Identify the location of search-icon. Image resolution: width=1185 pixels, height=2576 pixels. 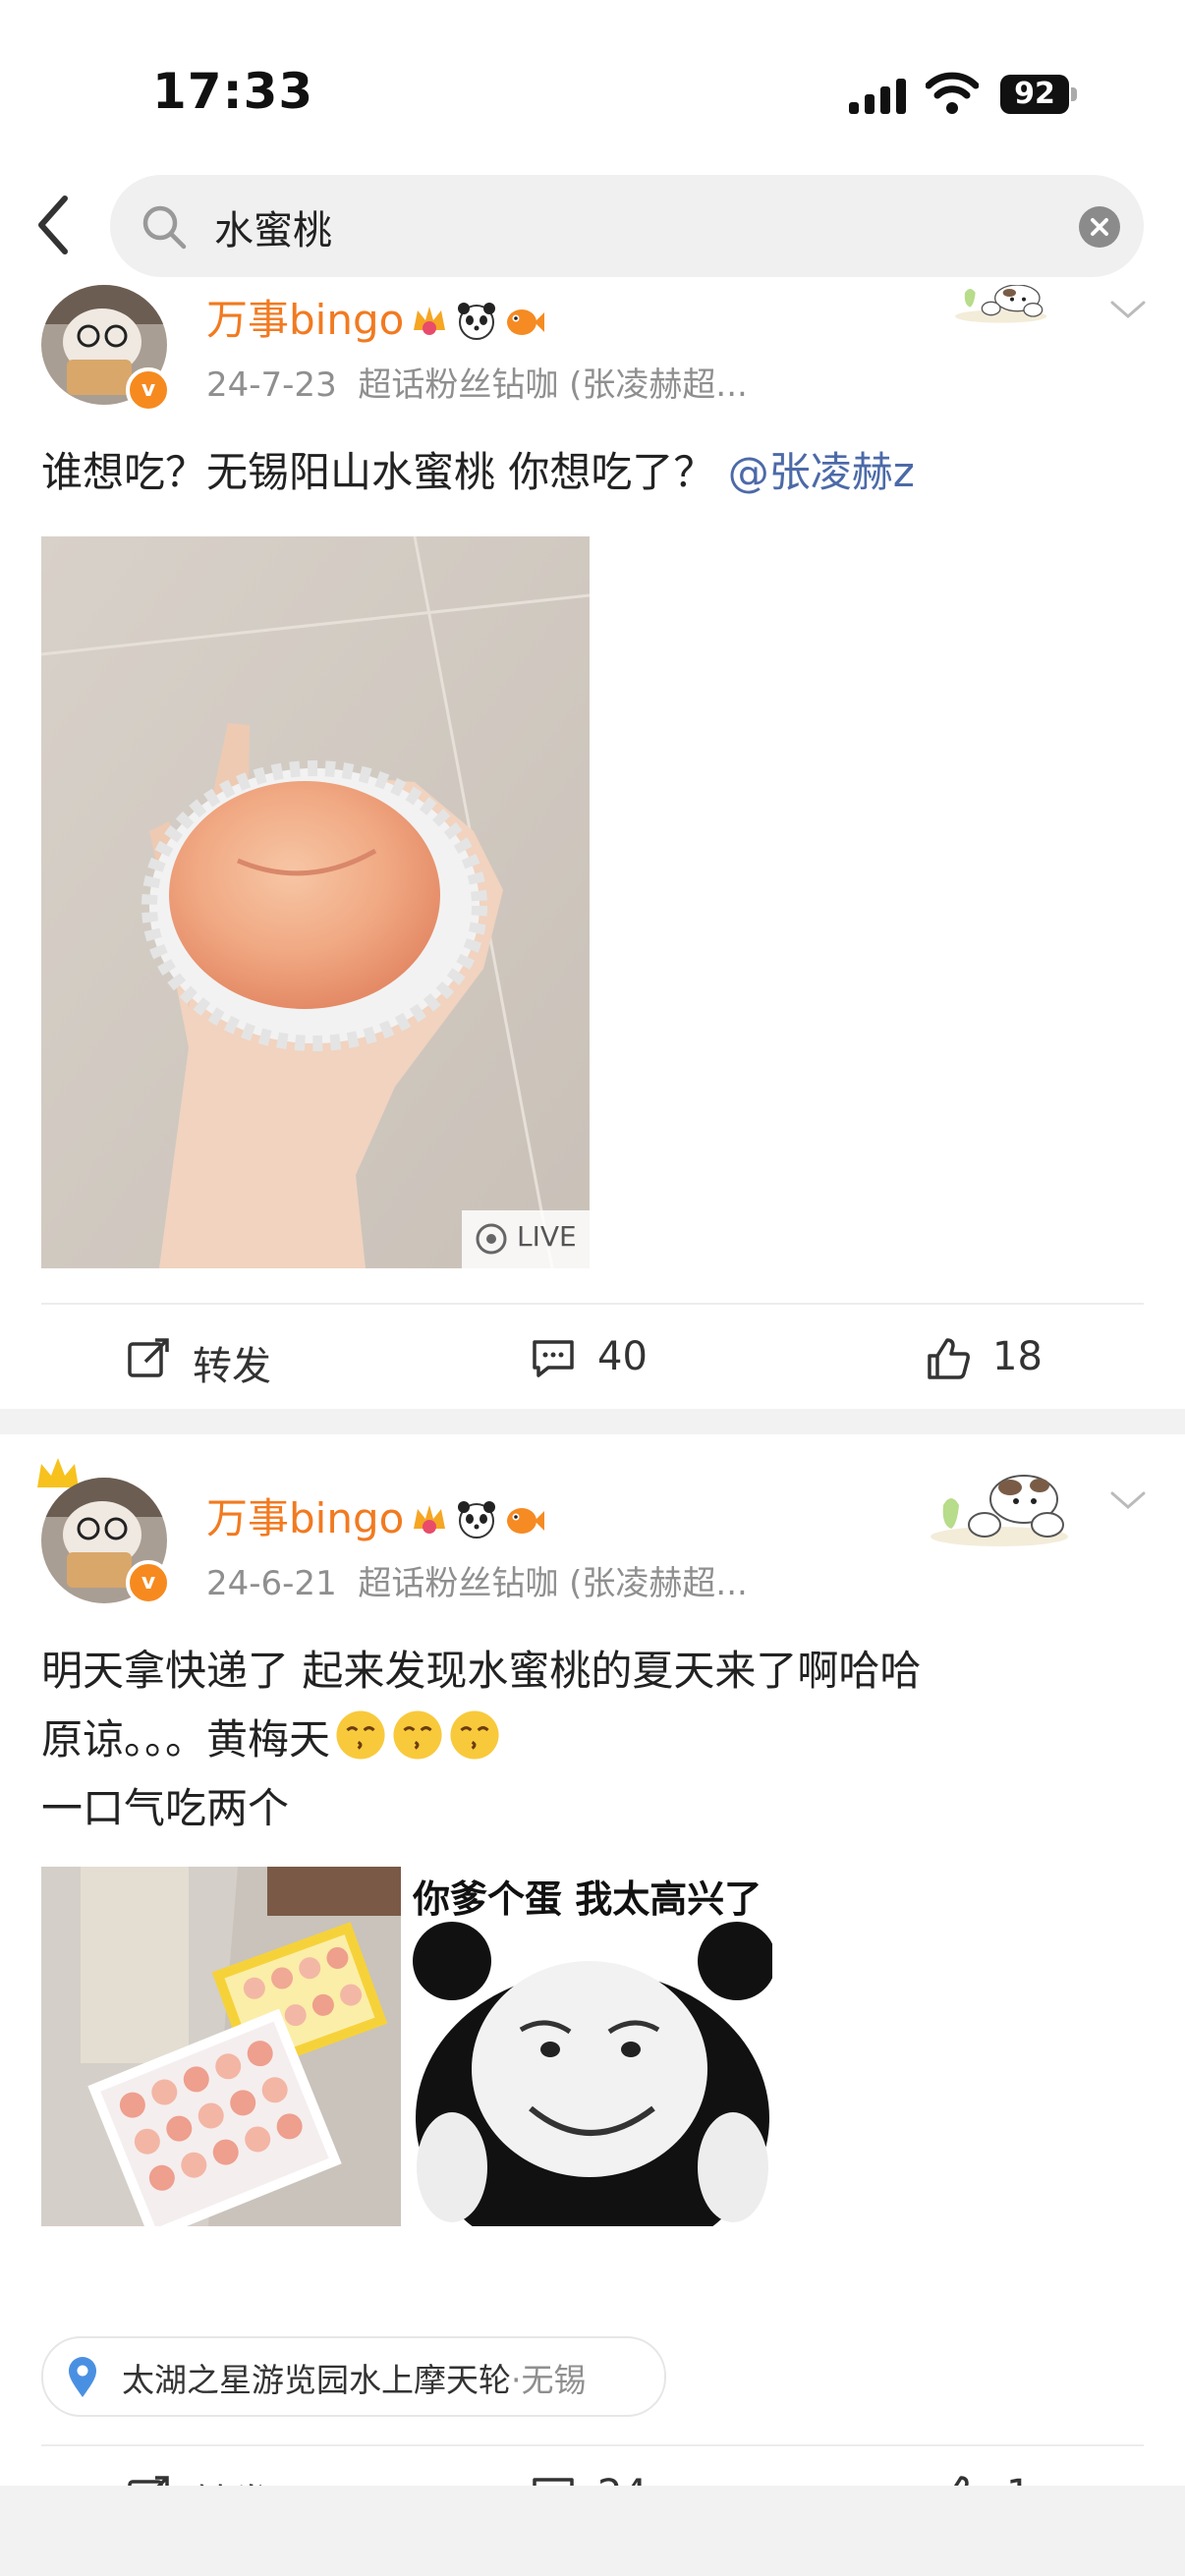
(165, 227).